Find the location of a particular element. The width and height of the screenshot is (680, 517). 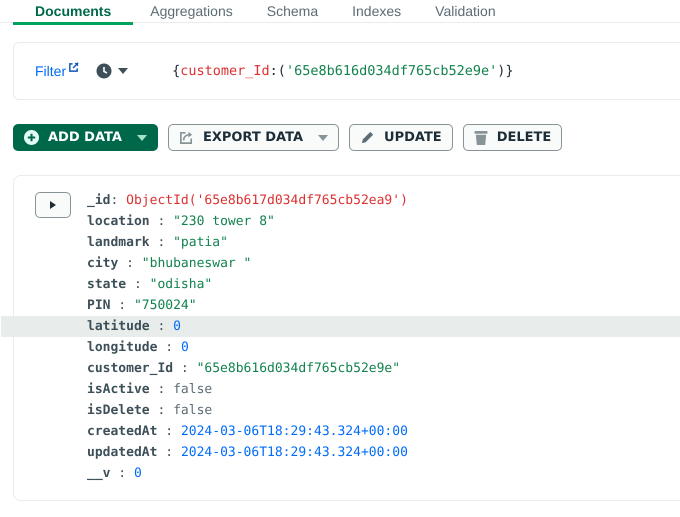

query-history-button is located at coordinates (112, 71).